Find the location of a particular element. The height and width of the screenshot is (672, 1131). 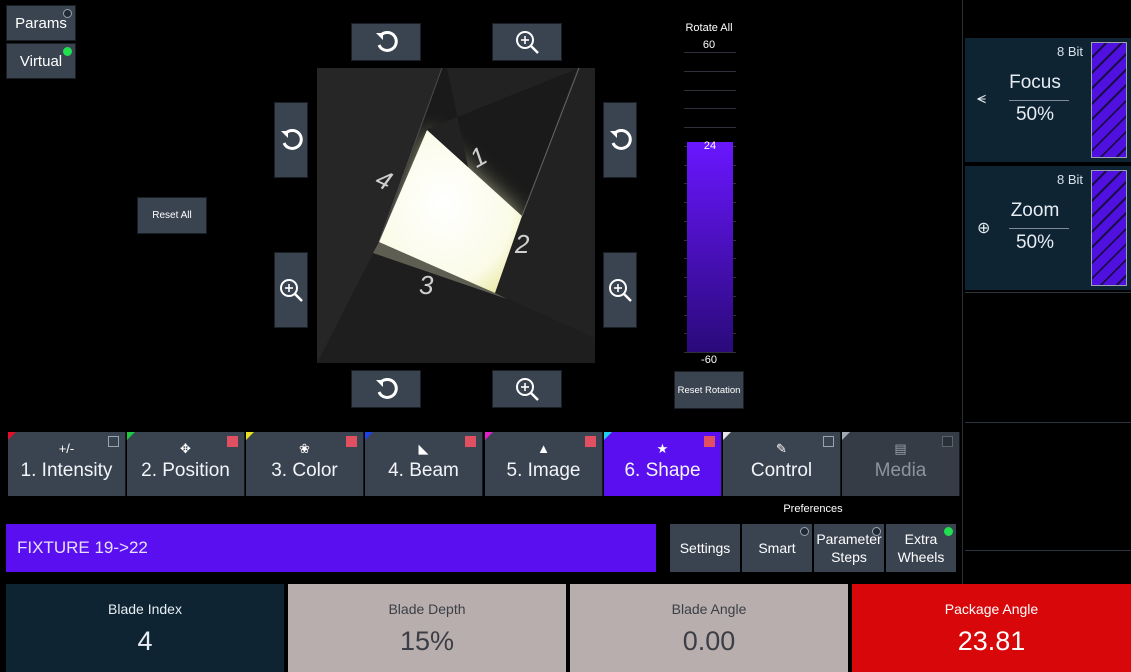

blade-label-2: 2 is located at coordinates (522, 244).